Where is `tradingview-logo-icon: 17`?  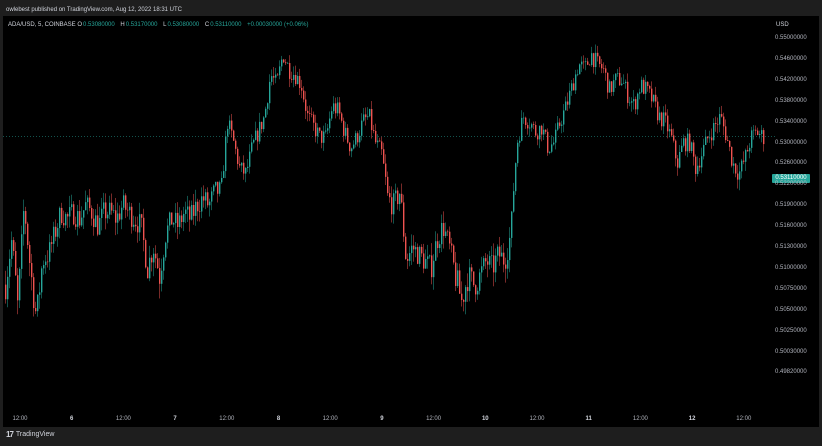
tradingview-logo-icon: 17 is located at coordinates (10, 434).